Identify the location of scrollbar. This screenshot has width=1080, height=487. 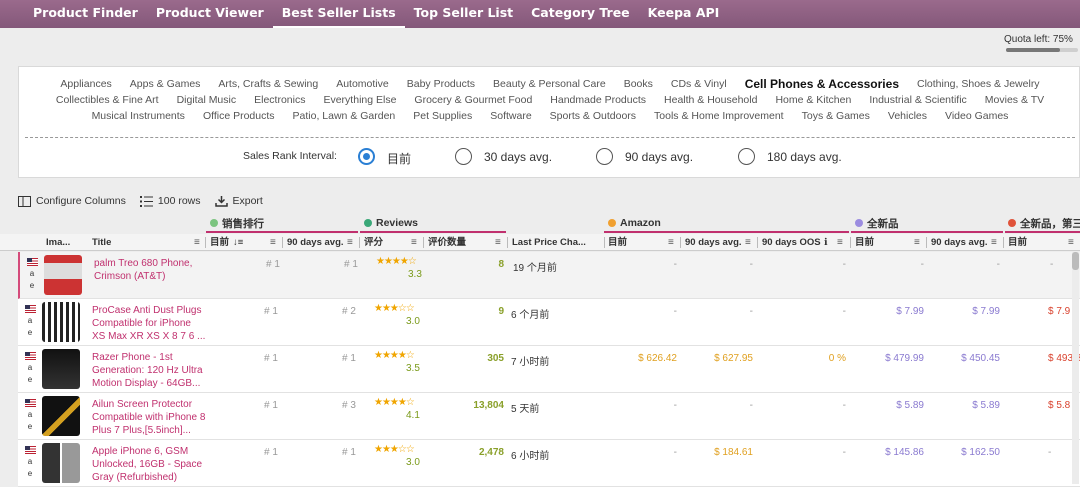
(1075, 368).